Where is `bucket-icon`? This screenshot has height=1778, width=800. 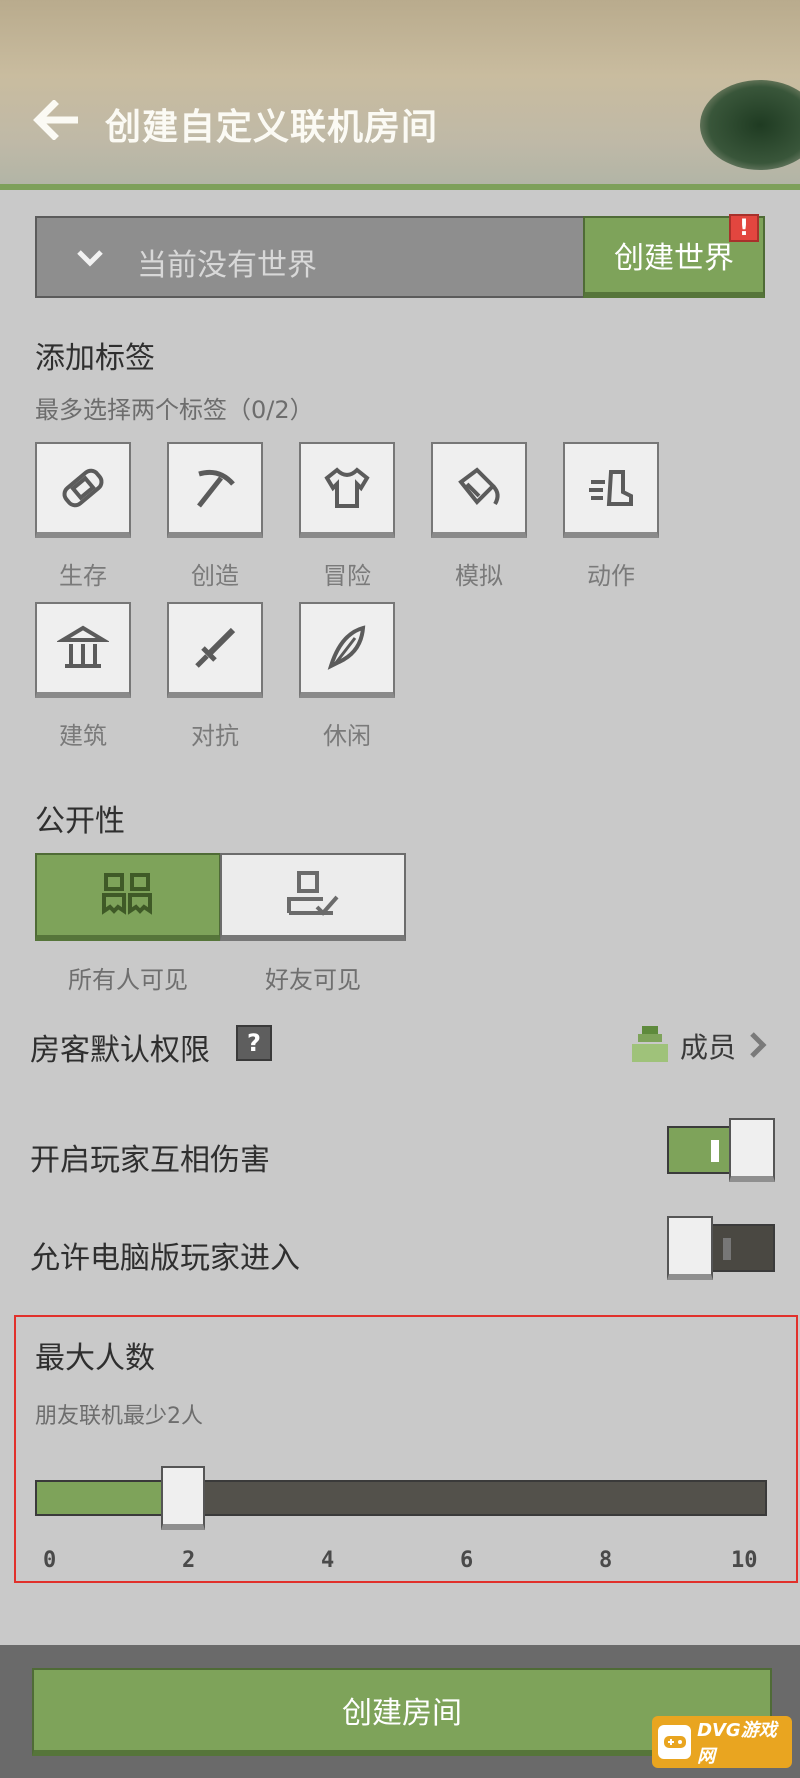
bucket-icon is located at coordinates (479, 486).